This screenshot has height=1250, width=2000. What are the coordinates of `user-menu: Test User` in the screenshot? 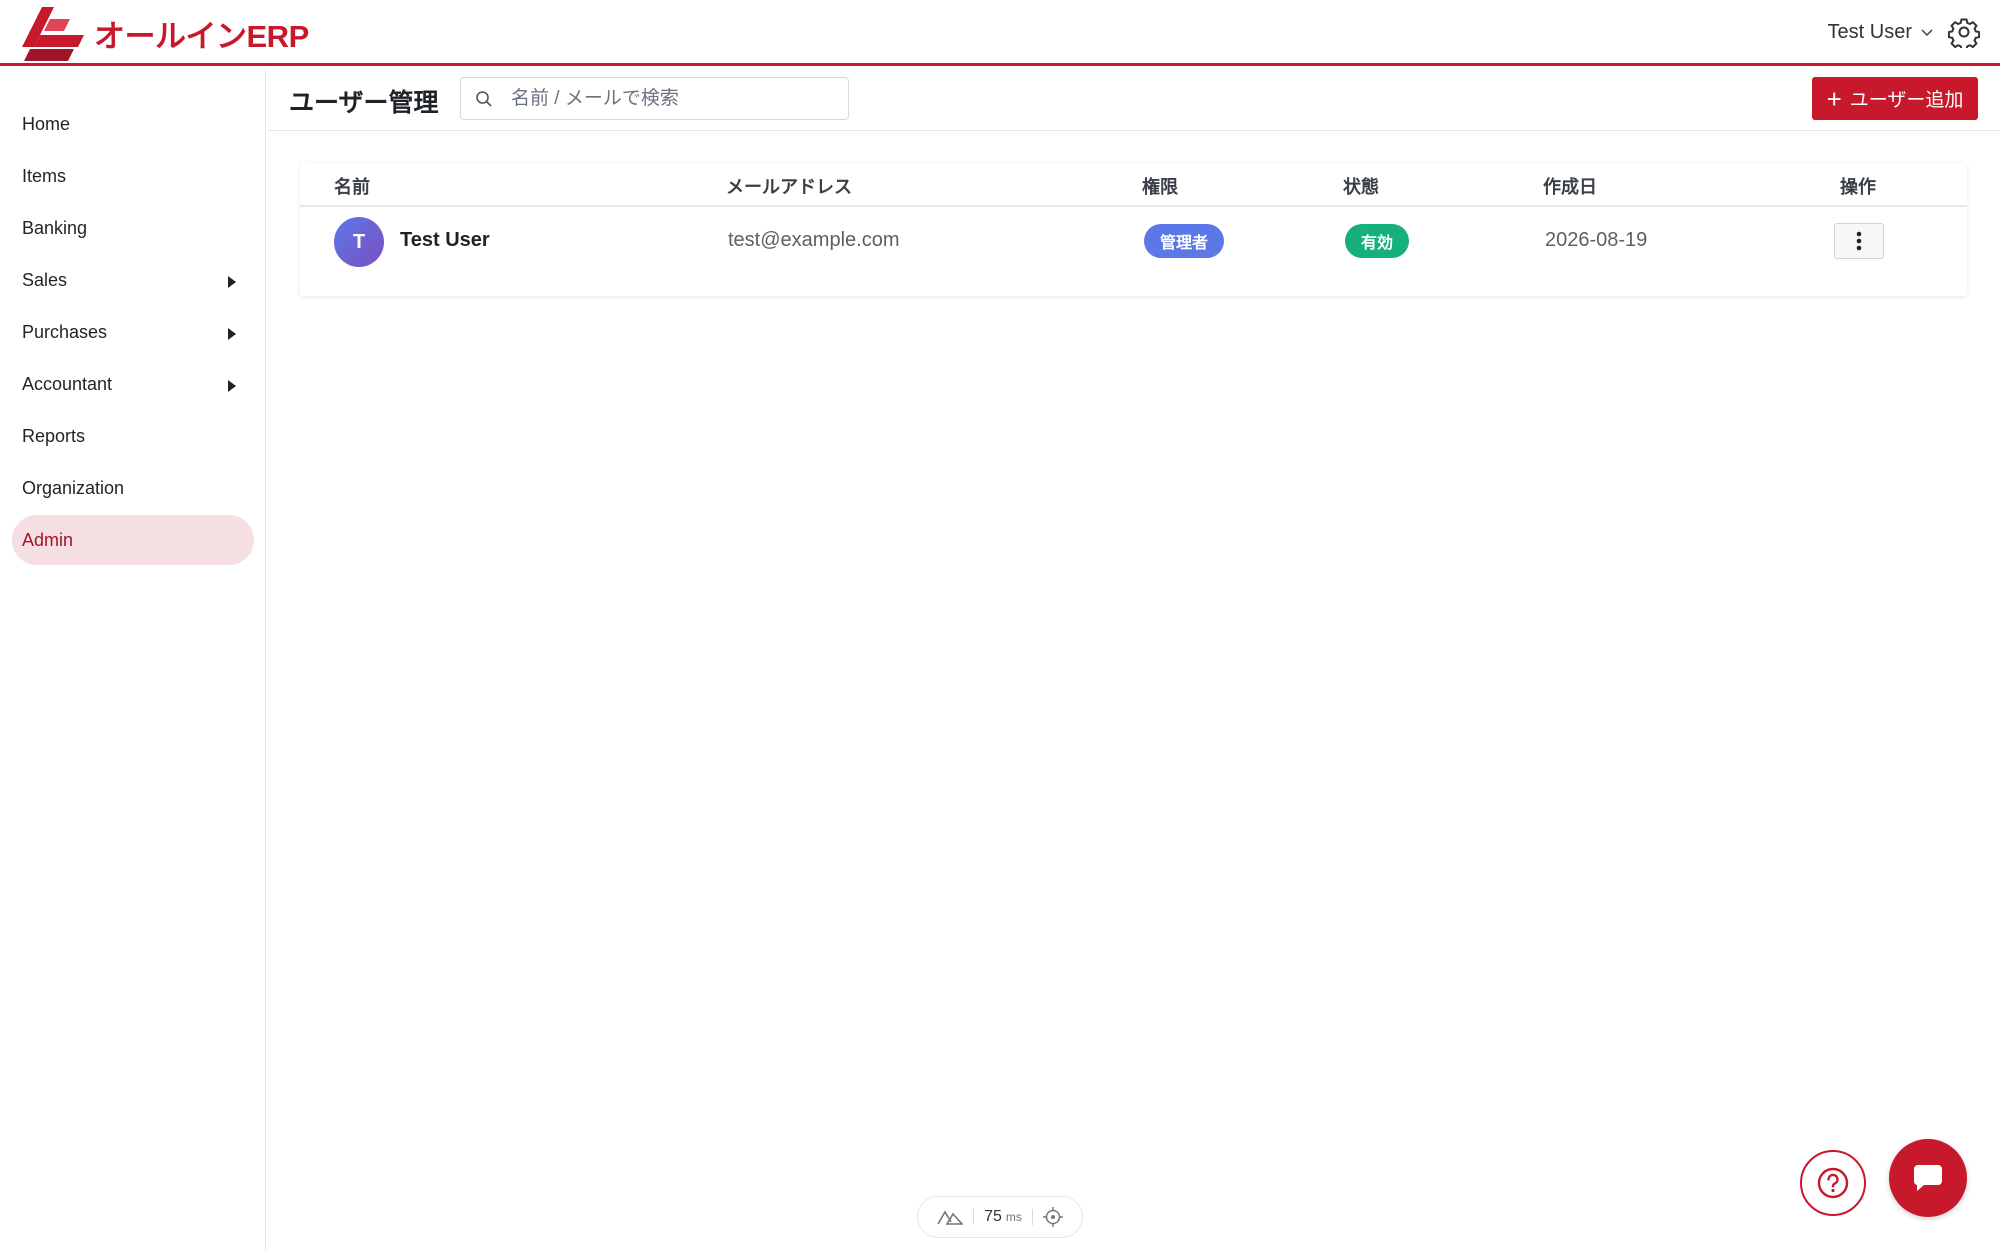 It's located at (1881, 32).